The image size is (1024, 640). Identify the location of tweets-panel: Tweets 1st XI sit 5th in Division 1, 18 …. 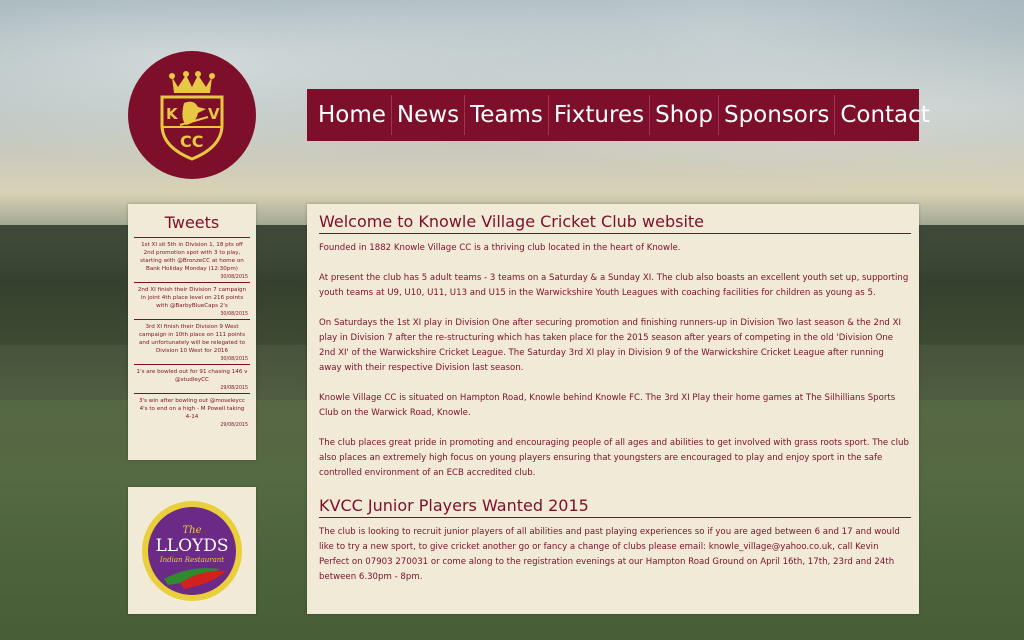
(192, 332).